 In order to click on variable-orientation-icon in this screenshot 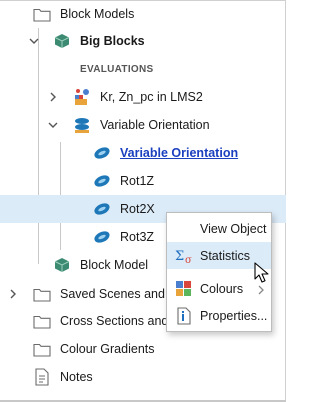, I will do `click(82, 125)`.